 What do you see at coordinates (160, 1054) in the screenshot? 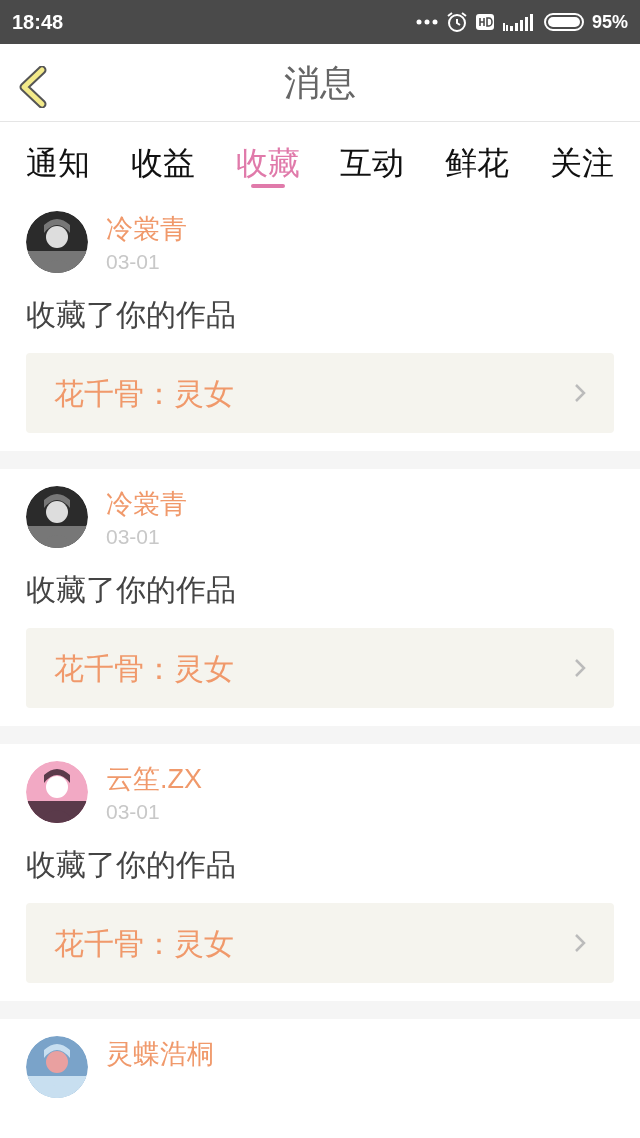
I see `user-name: 灵蝶浩桐` at bounding box center [160, 1054].